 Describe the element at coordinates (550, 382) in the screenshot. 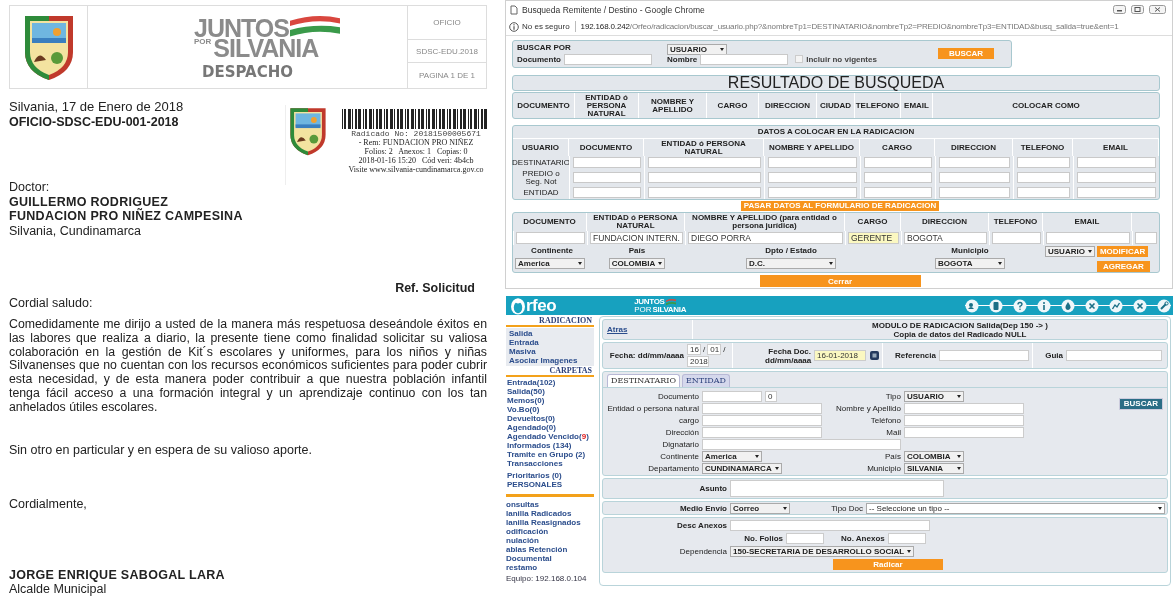

I see `sidebar-link: Entrada(102)` at that location.